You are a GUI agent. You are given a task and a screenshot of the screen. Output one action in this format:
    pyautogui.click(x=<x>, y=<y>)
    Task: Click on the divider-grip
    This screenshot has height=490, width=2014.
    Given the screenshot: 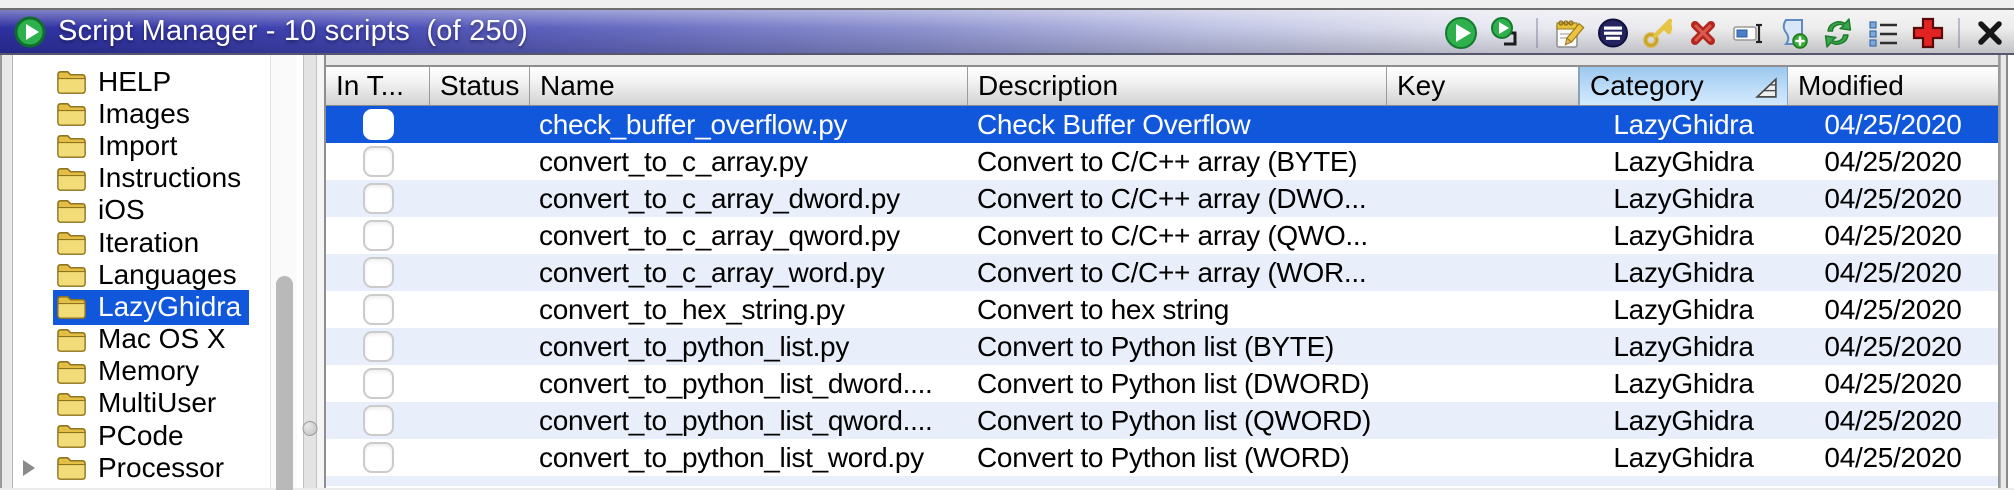 What is the action you would take?
    pyautogui.click(x=310, y=428)
    